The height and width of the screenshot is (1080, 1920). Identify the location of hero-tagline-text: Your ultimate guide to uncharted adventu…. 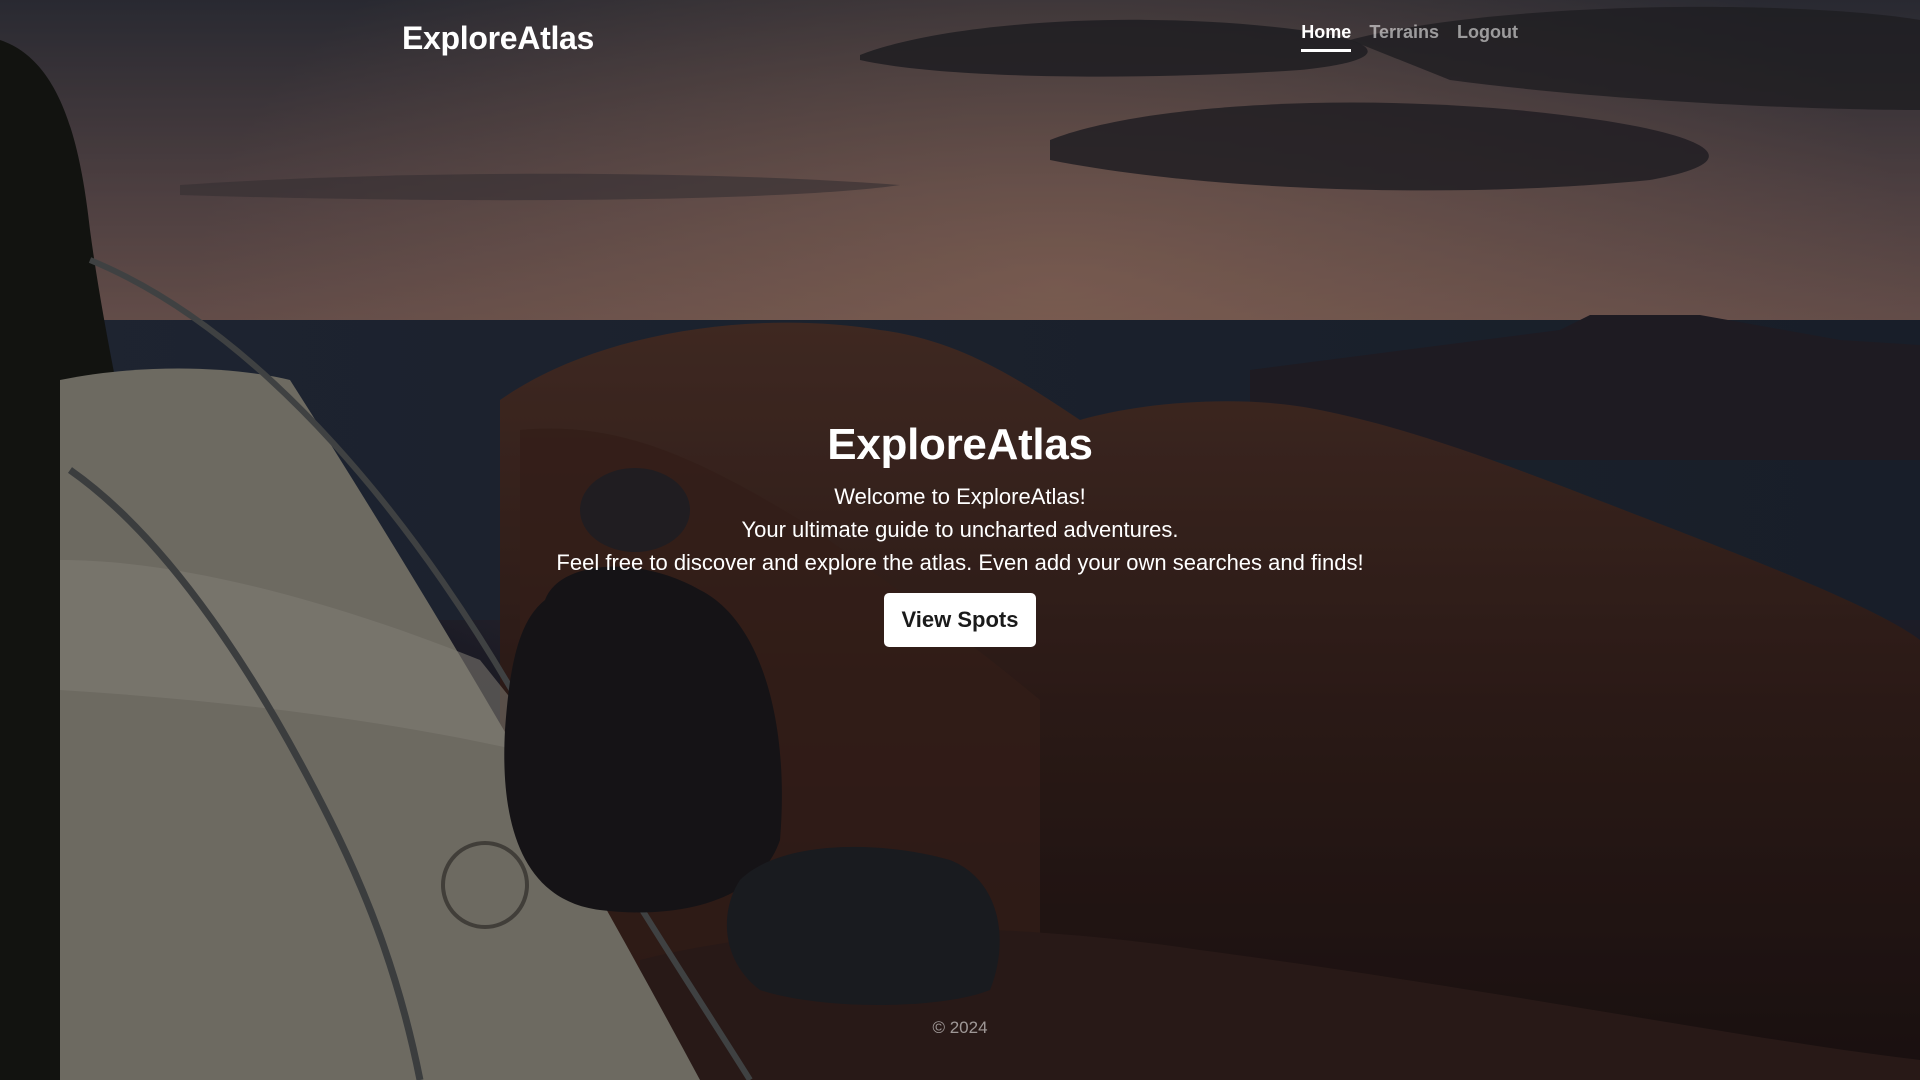
(960, 529).